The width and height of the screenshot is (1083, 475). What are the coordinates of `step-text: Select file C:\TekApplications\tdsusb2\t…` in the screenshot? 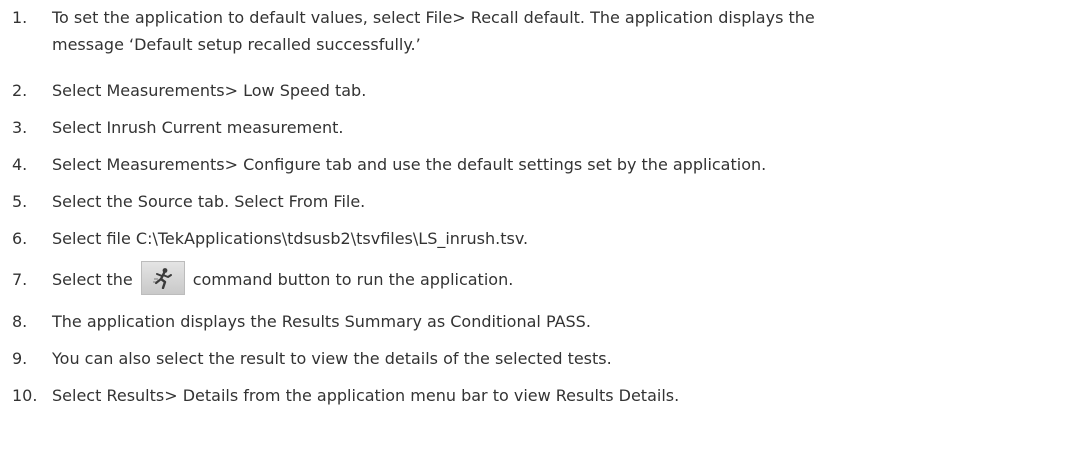 It's located at (290, 238).